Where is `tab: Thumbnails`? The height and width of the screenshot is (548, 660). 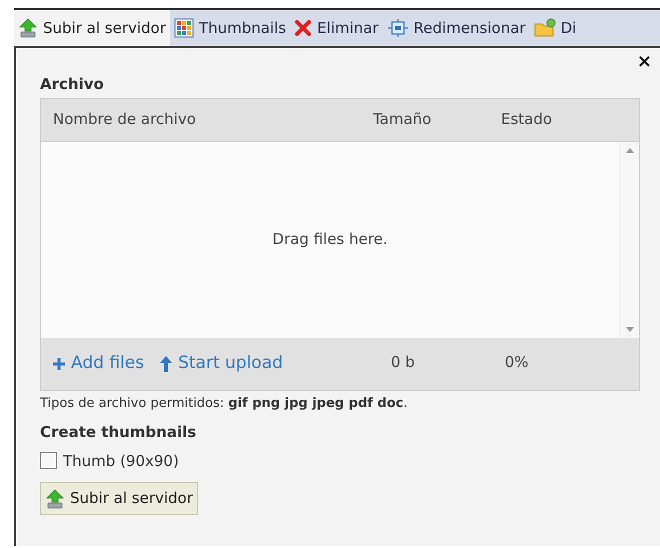
tab: Thumbnails is located at coordinates (230, 28).